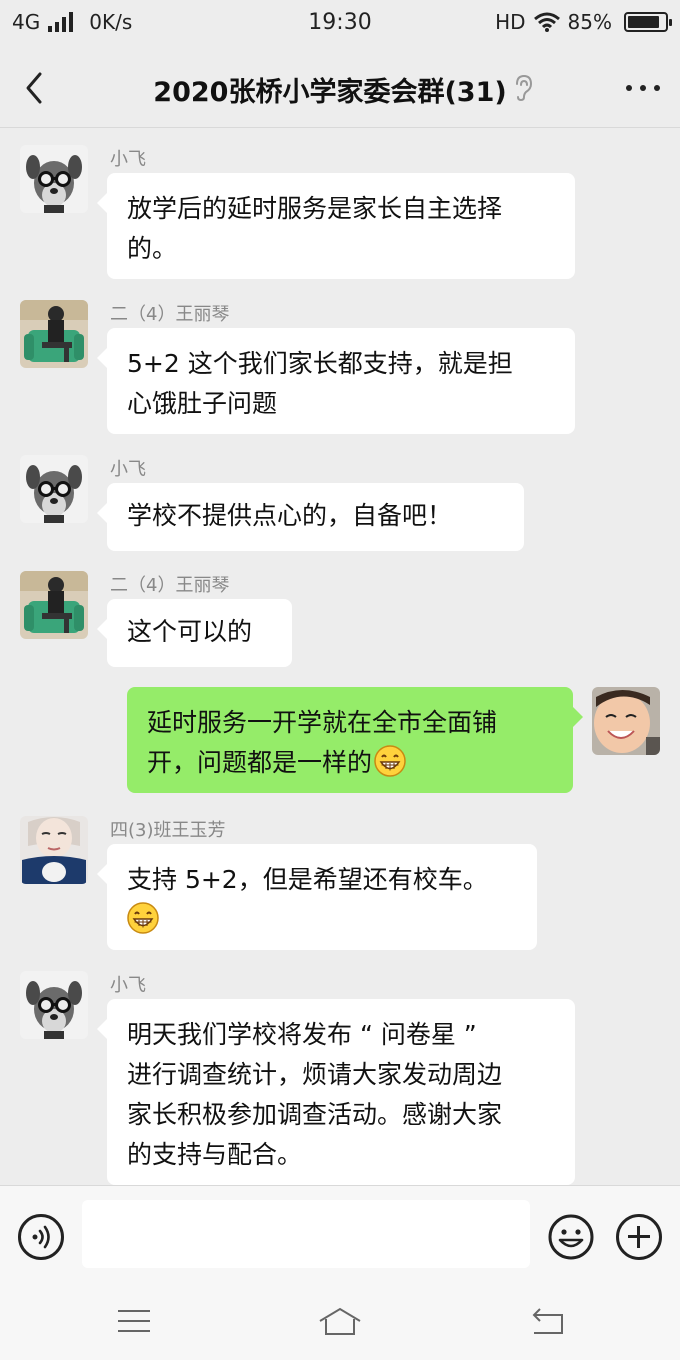 The width and height of the screenshot is (680, 1360). What do you see at coordinates (639, 1237) in the screenshot?
I see `plus-icon` at bounding box center [639, 1237].